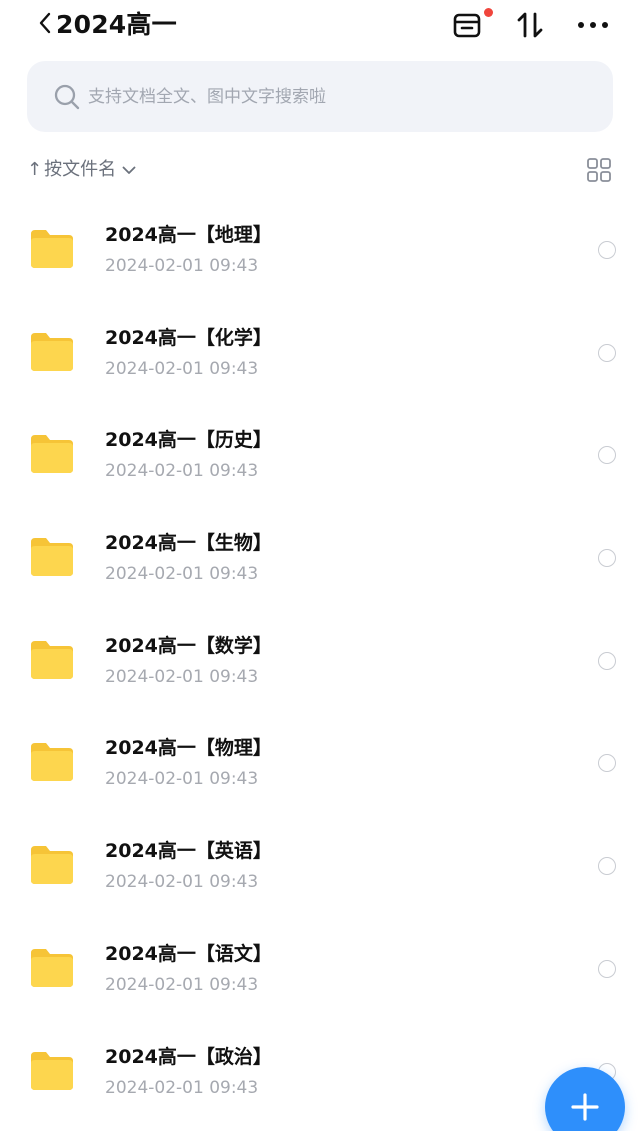  I want to click on list-item: 2024高一【化学】 2024-02-01 09:43, so click(320, 350).